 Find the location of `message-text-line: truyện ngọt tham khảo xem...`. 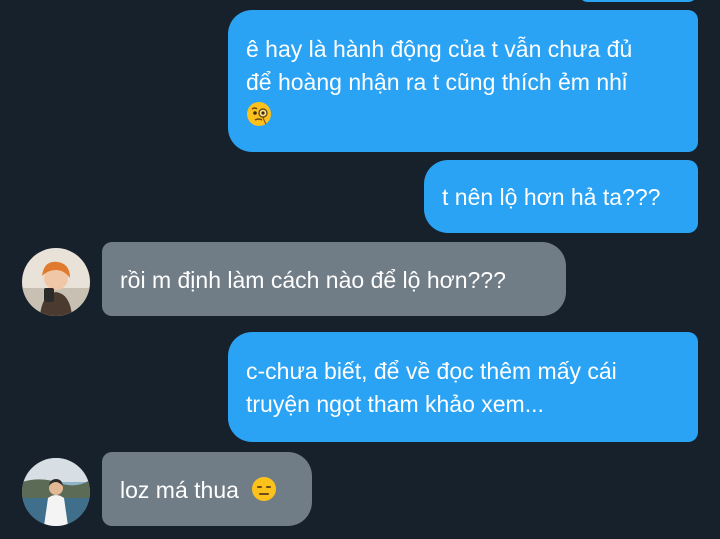

message-text-line: truyện ngọt tham khảo xem... is located at coordinates (395, 404).